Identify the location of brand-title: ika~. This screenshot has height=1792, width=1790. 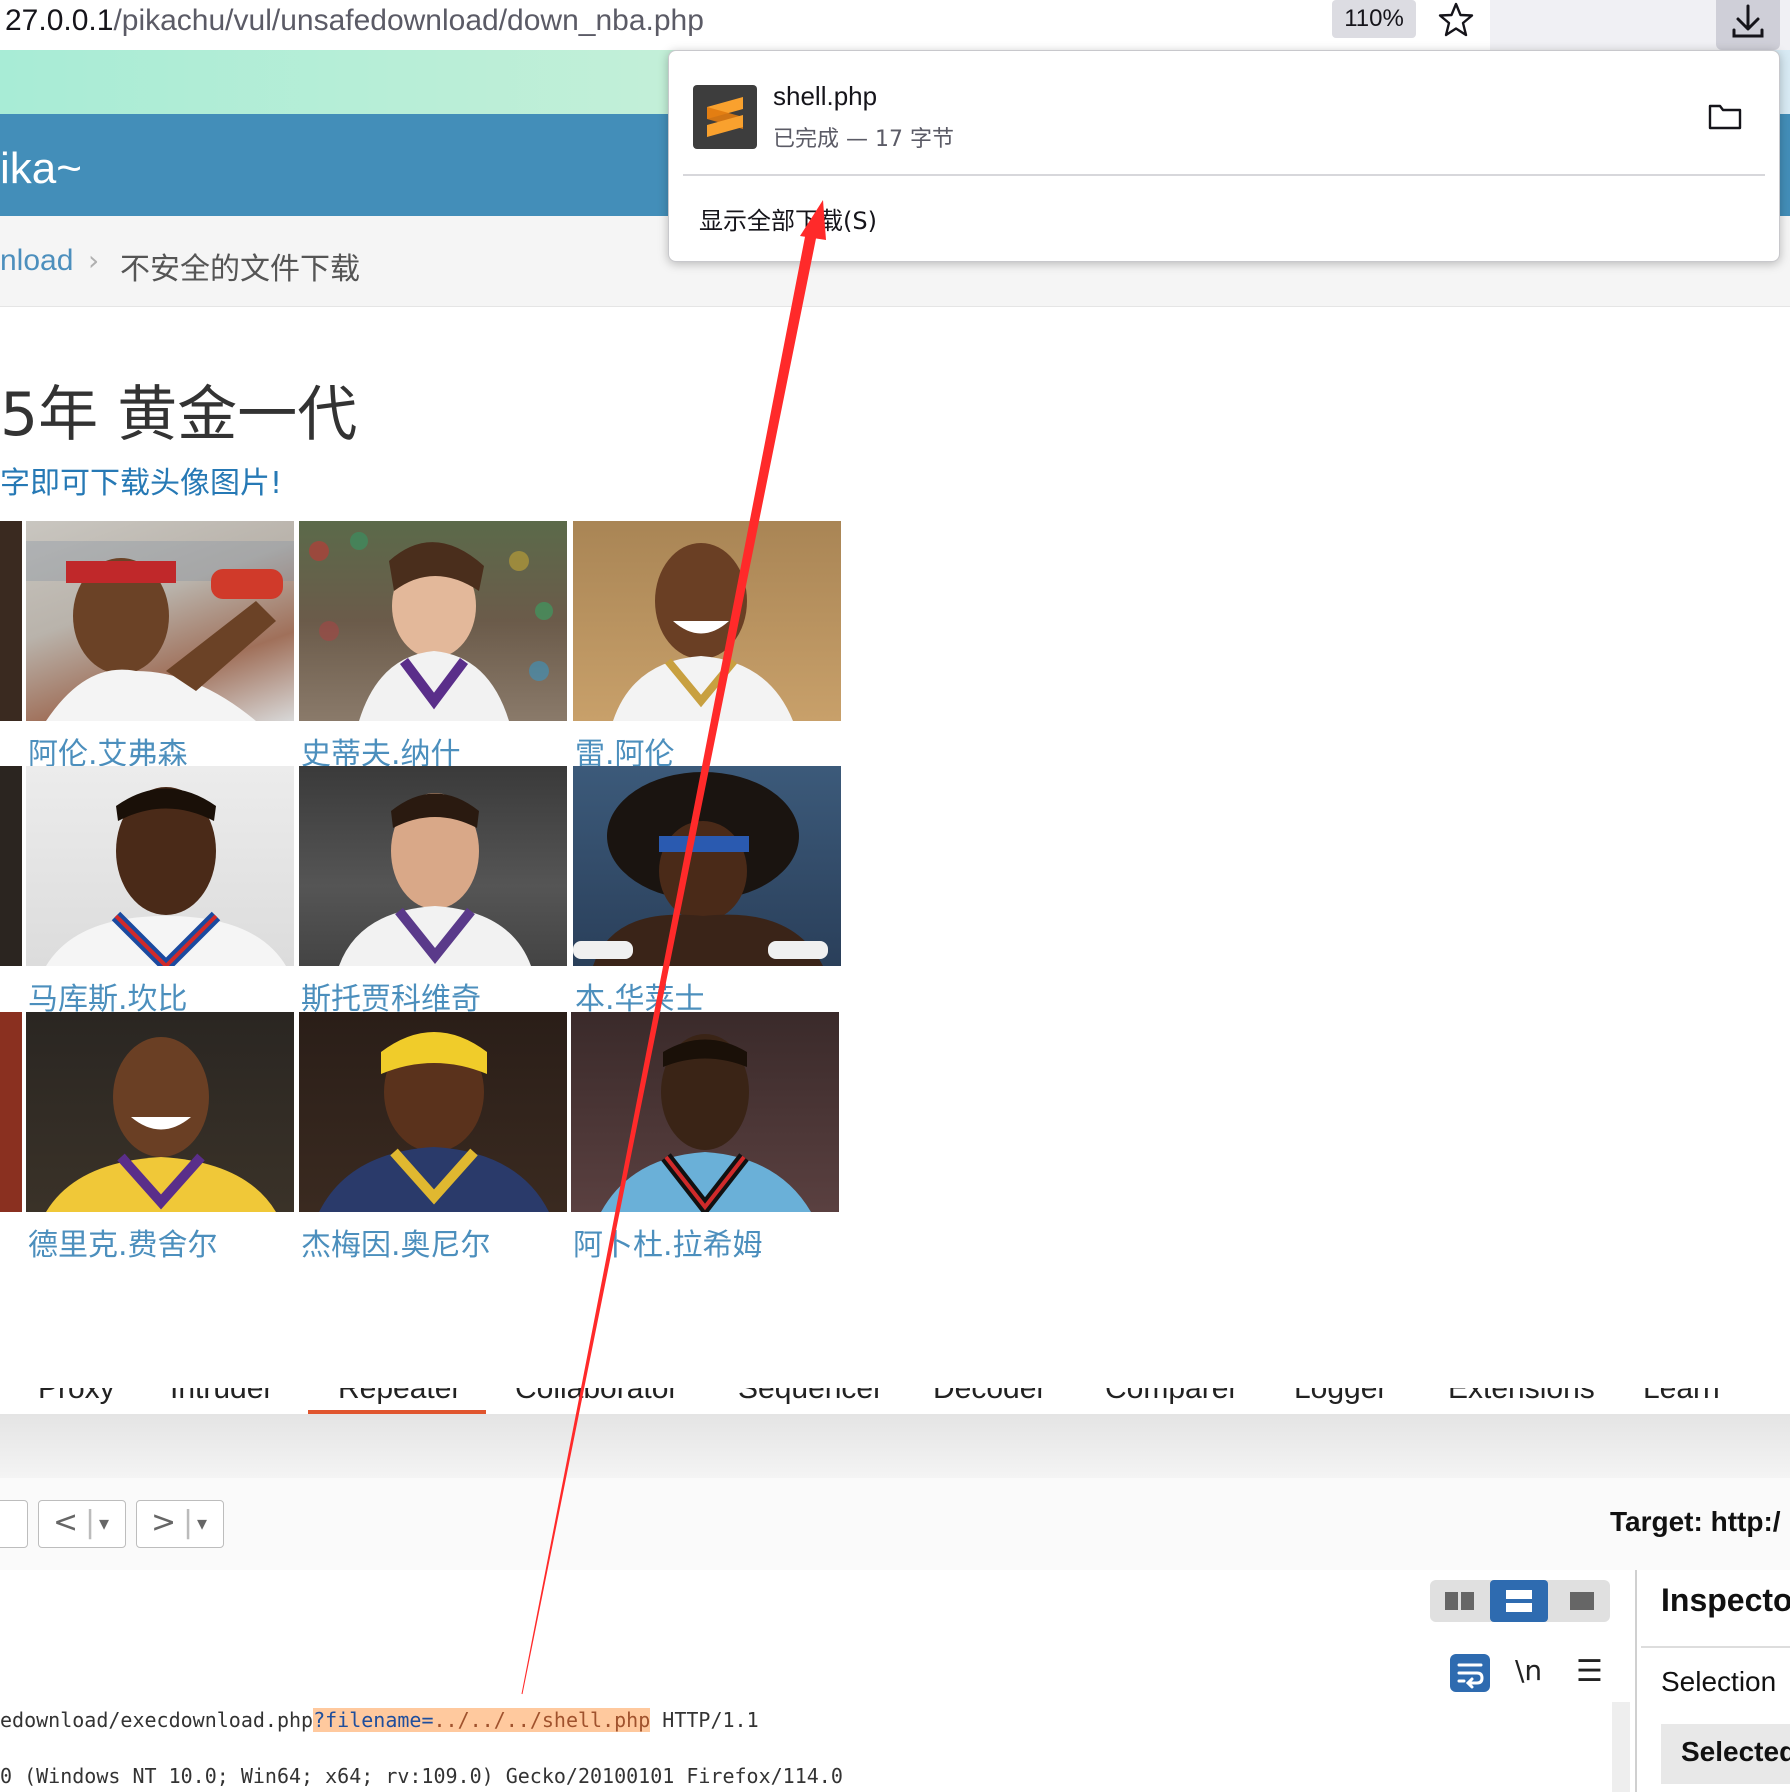
(41, 169).